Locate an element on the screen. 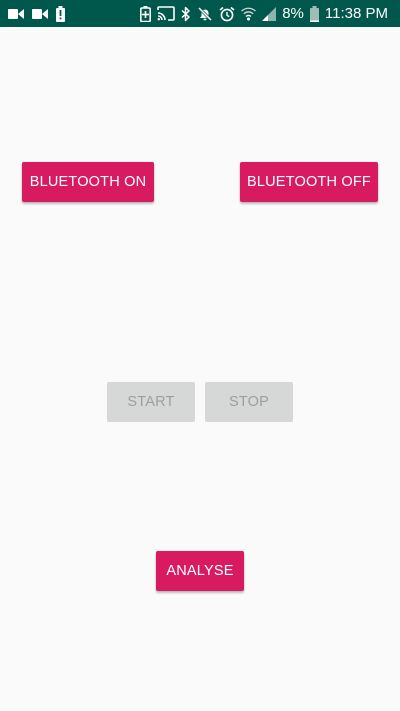  battery-saver-icon is located at coordinates (146, 13).